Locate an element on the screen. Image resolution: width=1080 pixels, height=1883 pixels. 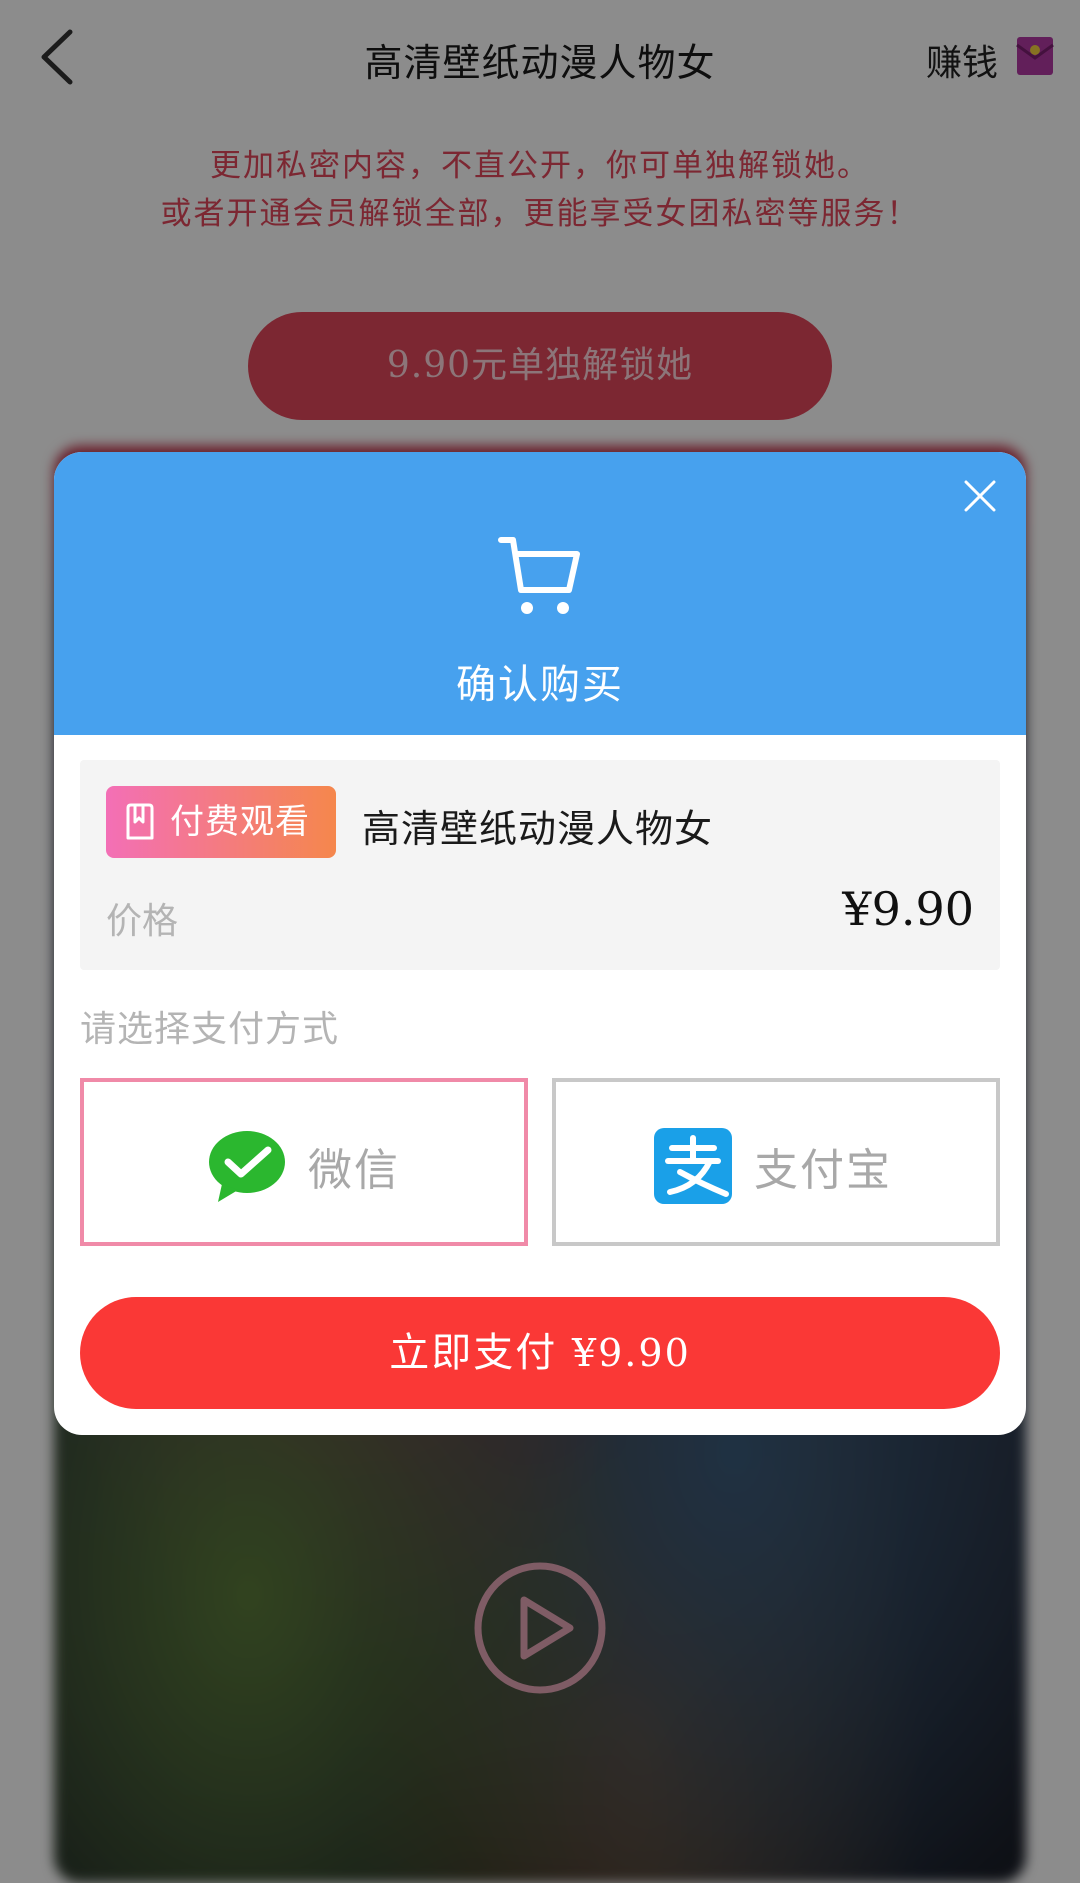
close-icon is located at coordinates (980, 496).